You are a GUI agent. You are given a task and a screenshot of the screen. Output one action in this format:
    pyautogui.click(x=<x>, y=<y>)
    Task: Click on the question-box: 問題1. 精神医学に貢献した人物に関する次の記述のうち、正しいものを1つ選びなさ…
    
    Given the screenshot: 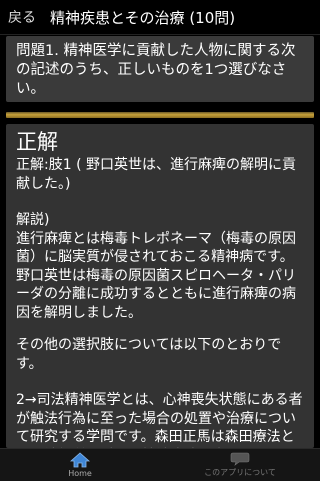 What is the action you would take?
    pyautogui.click(x=160, y=69)
    